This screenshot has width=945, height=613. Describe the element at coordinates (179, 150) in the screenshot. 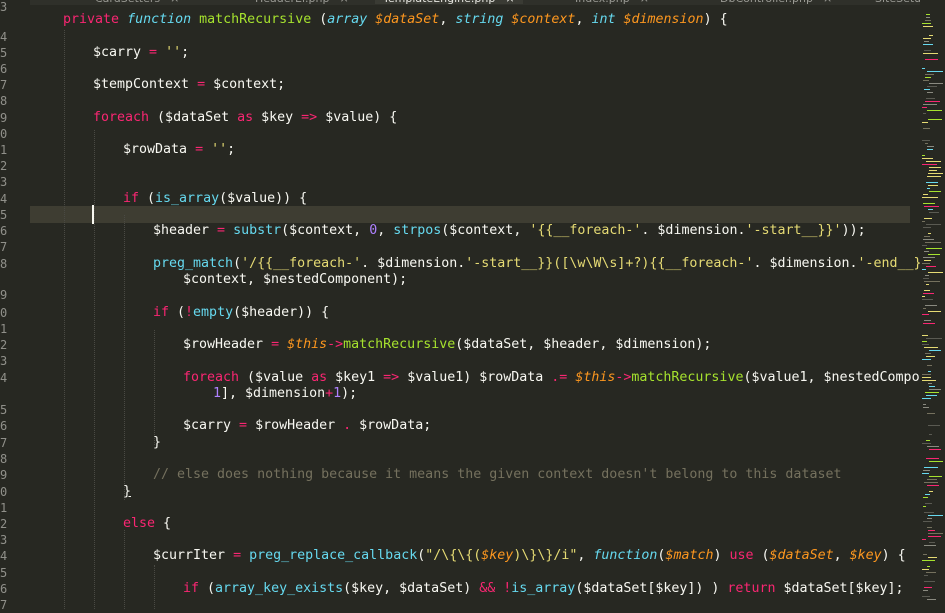

I see `code-line: $rowData = '';` at that location.